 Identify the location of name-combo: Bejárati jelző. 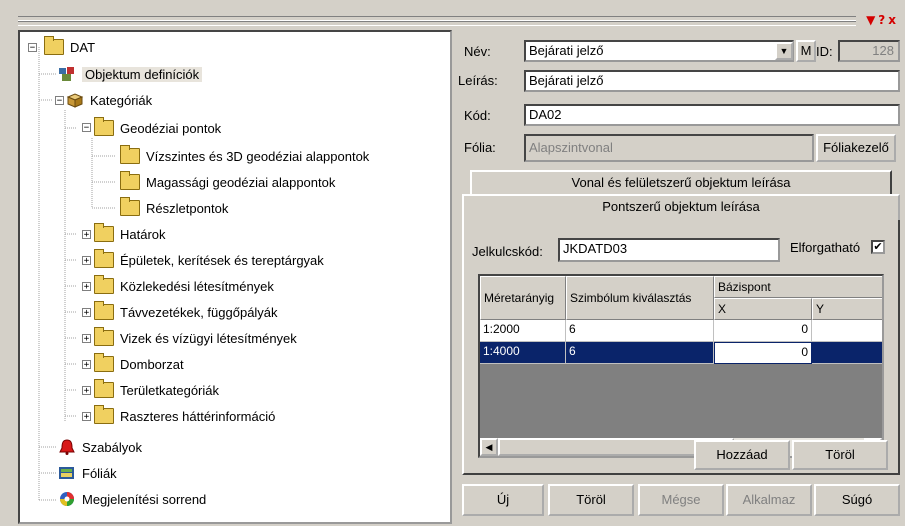
(659, 51).